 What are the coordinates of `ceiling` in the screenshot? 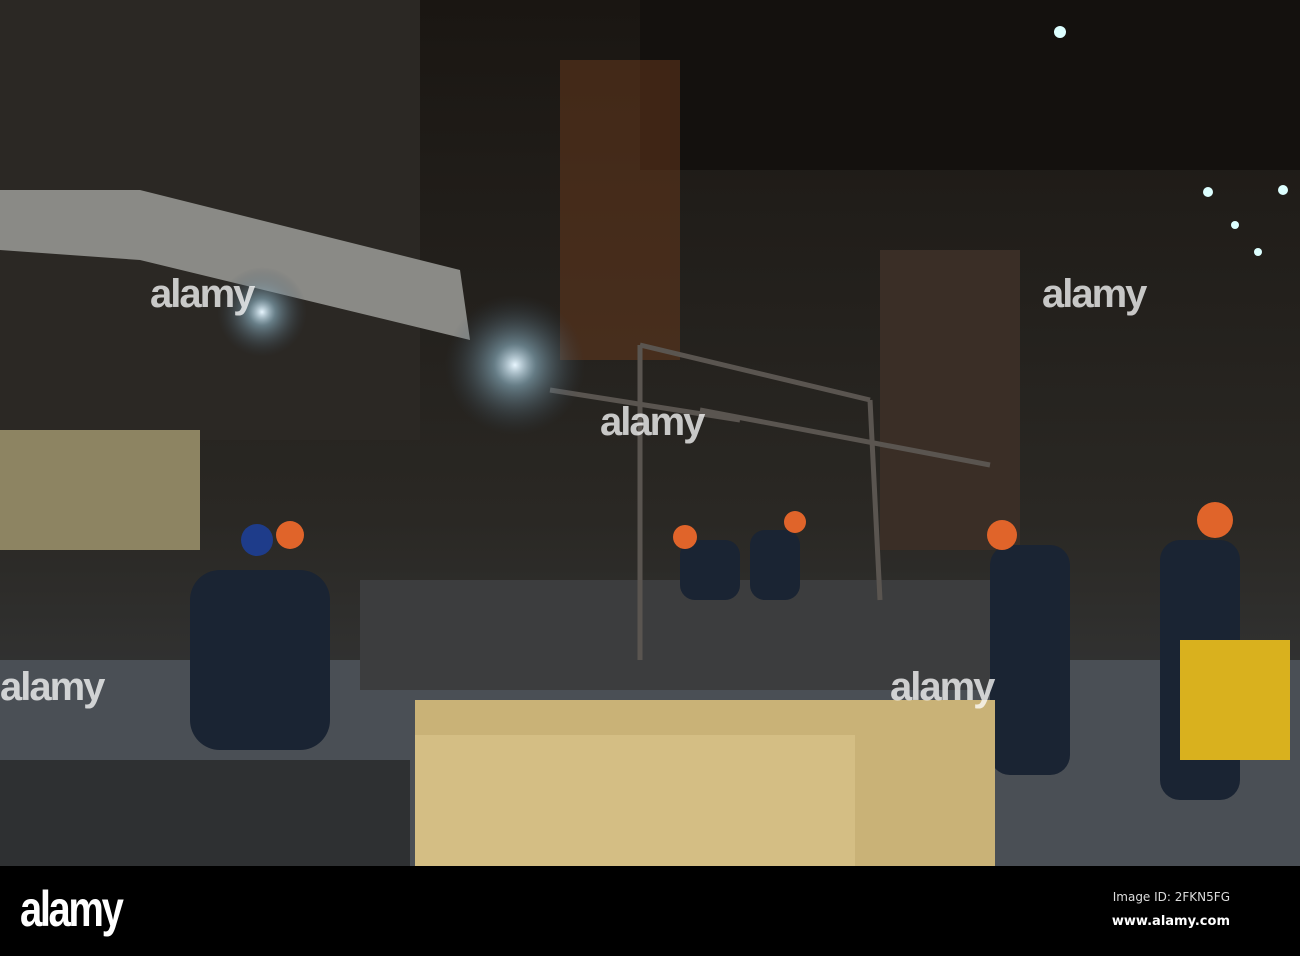 It's located at (970, 85).